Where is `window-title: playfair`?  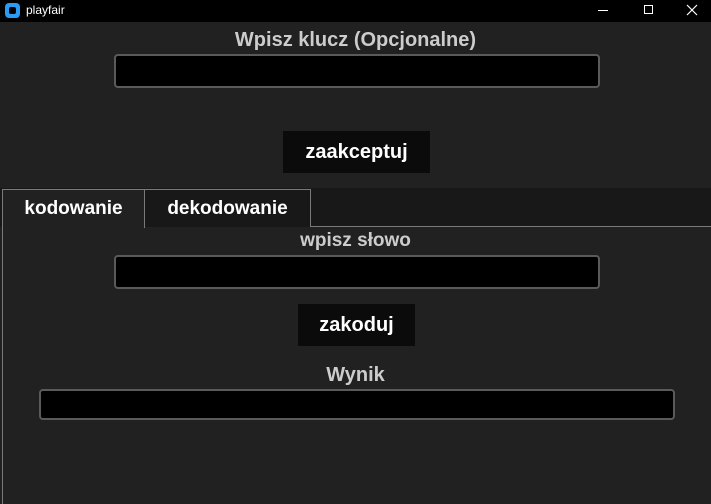
window-title: playfair is located at coordinates (45, 10).